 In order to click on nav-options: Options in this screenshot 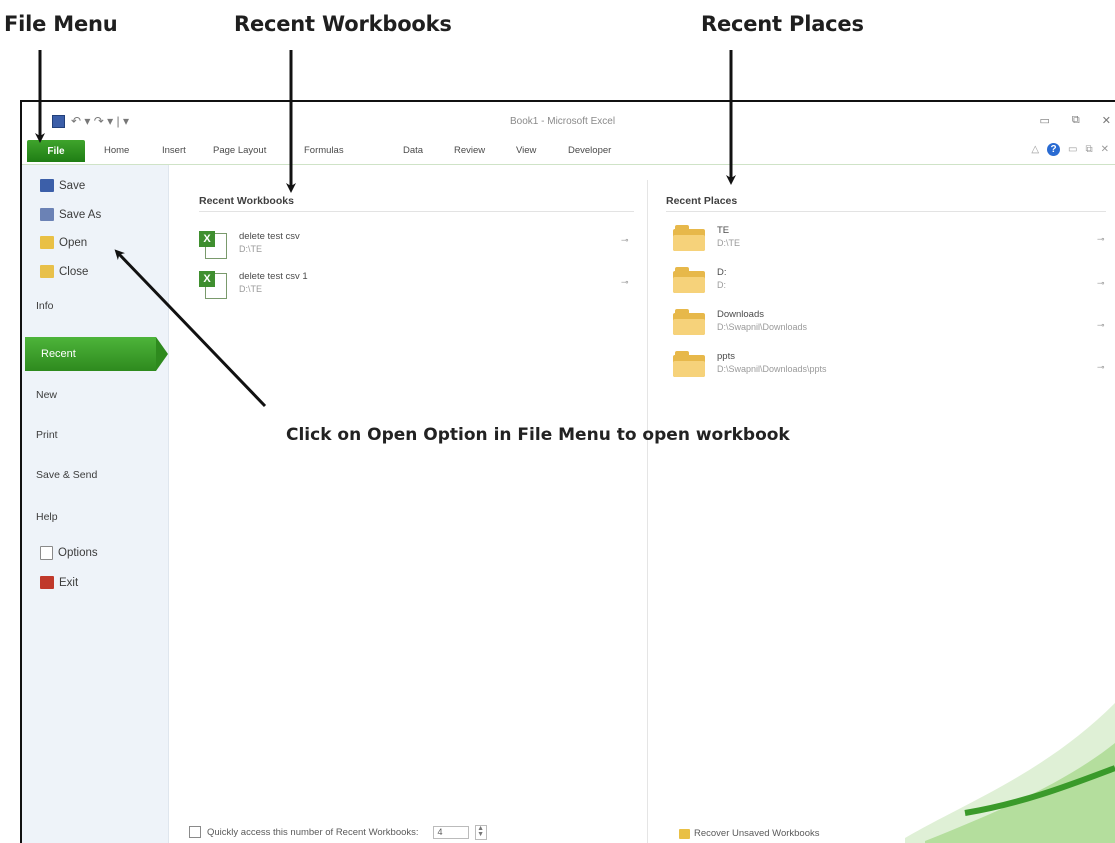, I will do `click(69, 553)`.